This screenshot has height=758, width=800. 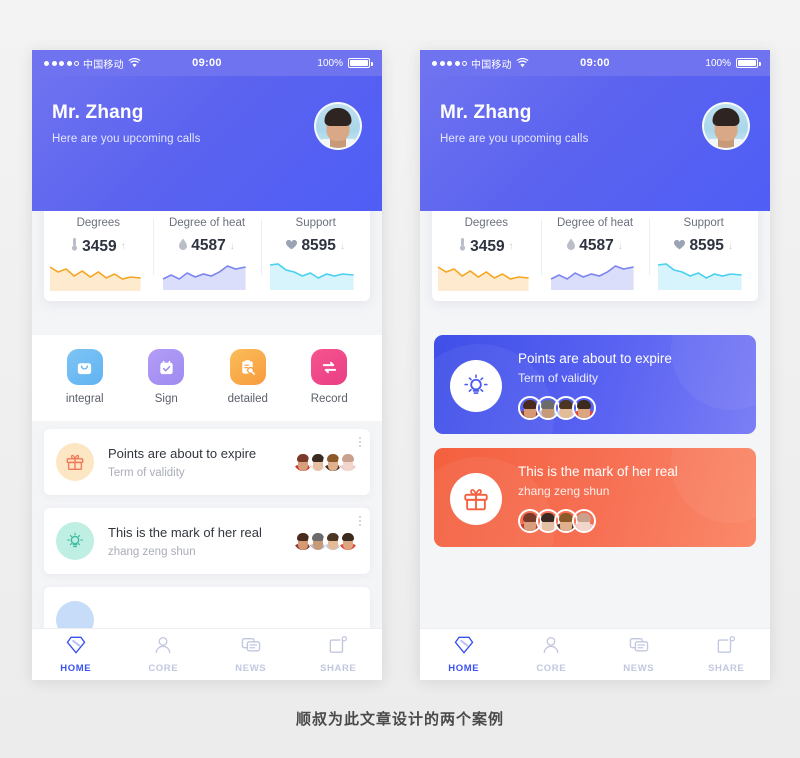 What do you see at coordinates (703, 246) in the screenshot?
I see `stat-value-row: 8595 ↓` at bounding box center [703, 246].